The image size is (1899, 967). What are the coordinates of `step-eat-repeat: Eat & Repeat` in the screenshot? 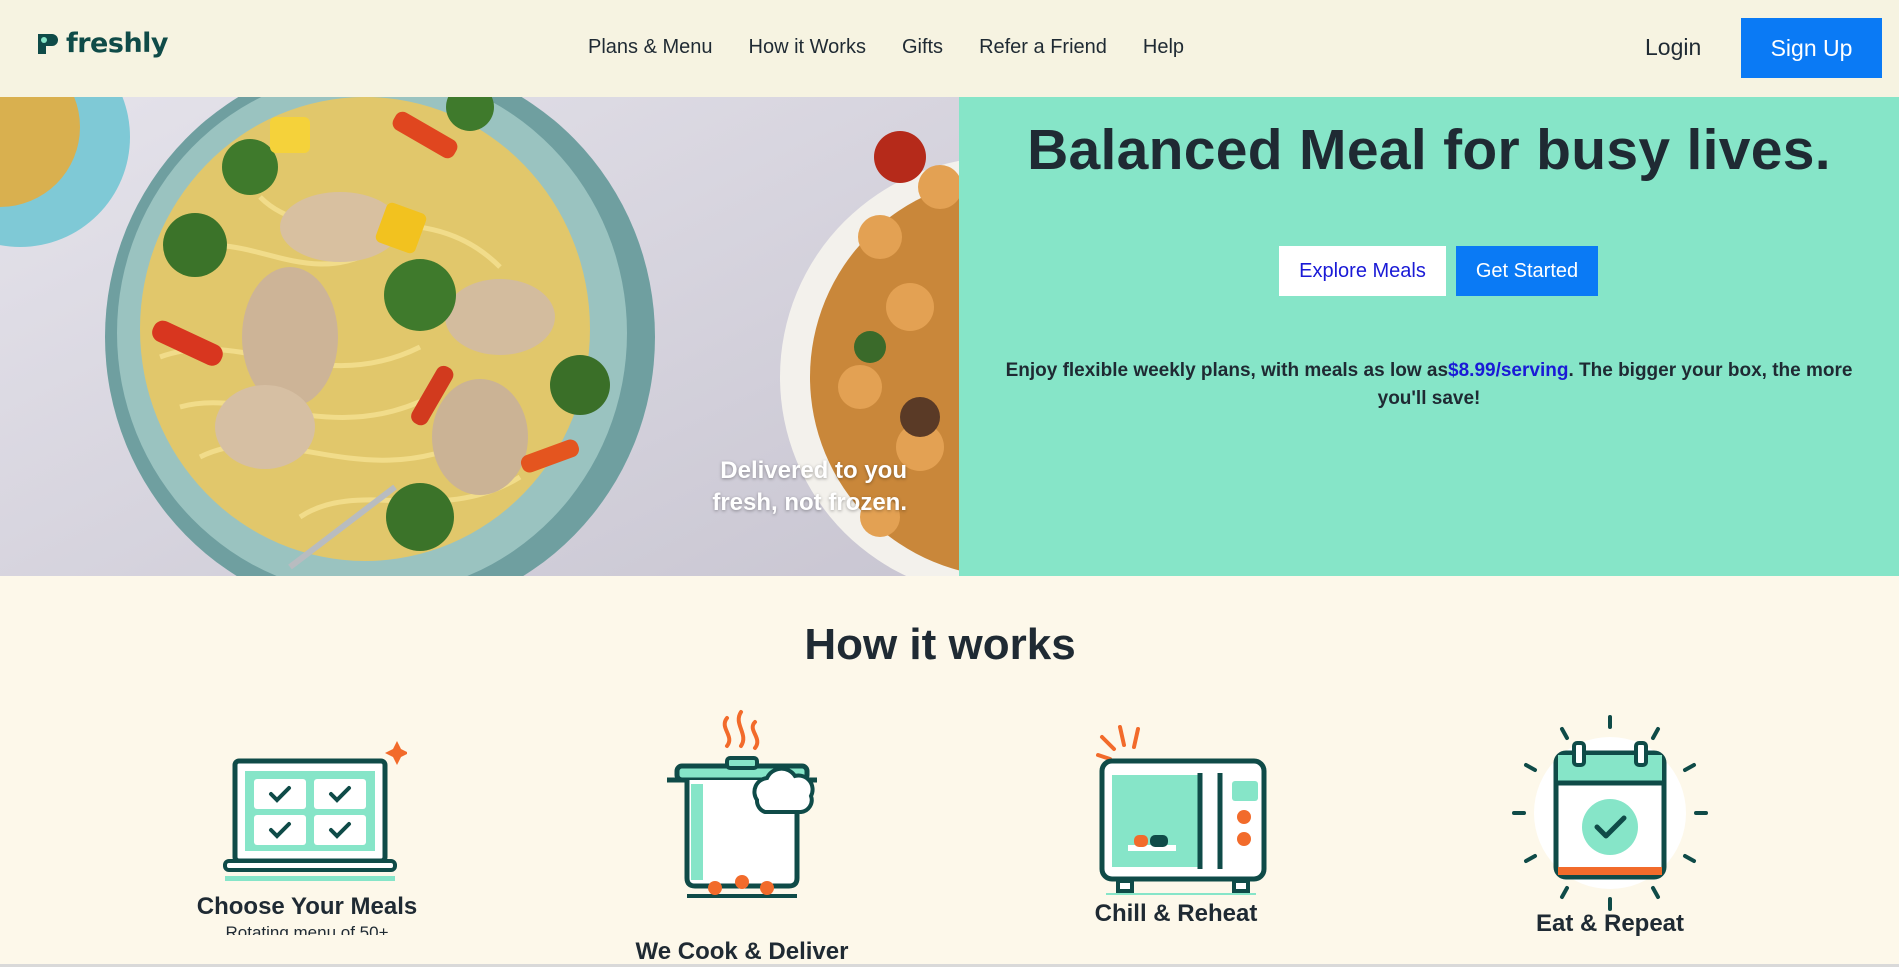 It's located at (1610, 825).